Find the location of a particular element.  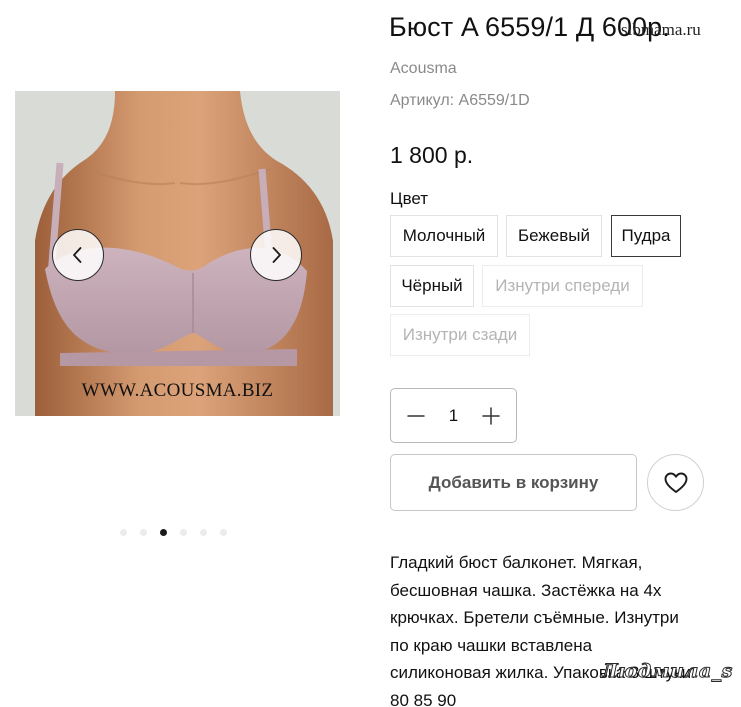

minus-icon is located at coordinates (416, 415).